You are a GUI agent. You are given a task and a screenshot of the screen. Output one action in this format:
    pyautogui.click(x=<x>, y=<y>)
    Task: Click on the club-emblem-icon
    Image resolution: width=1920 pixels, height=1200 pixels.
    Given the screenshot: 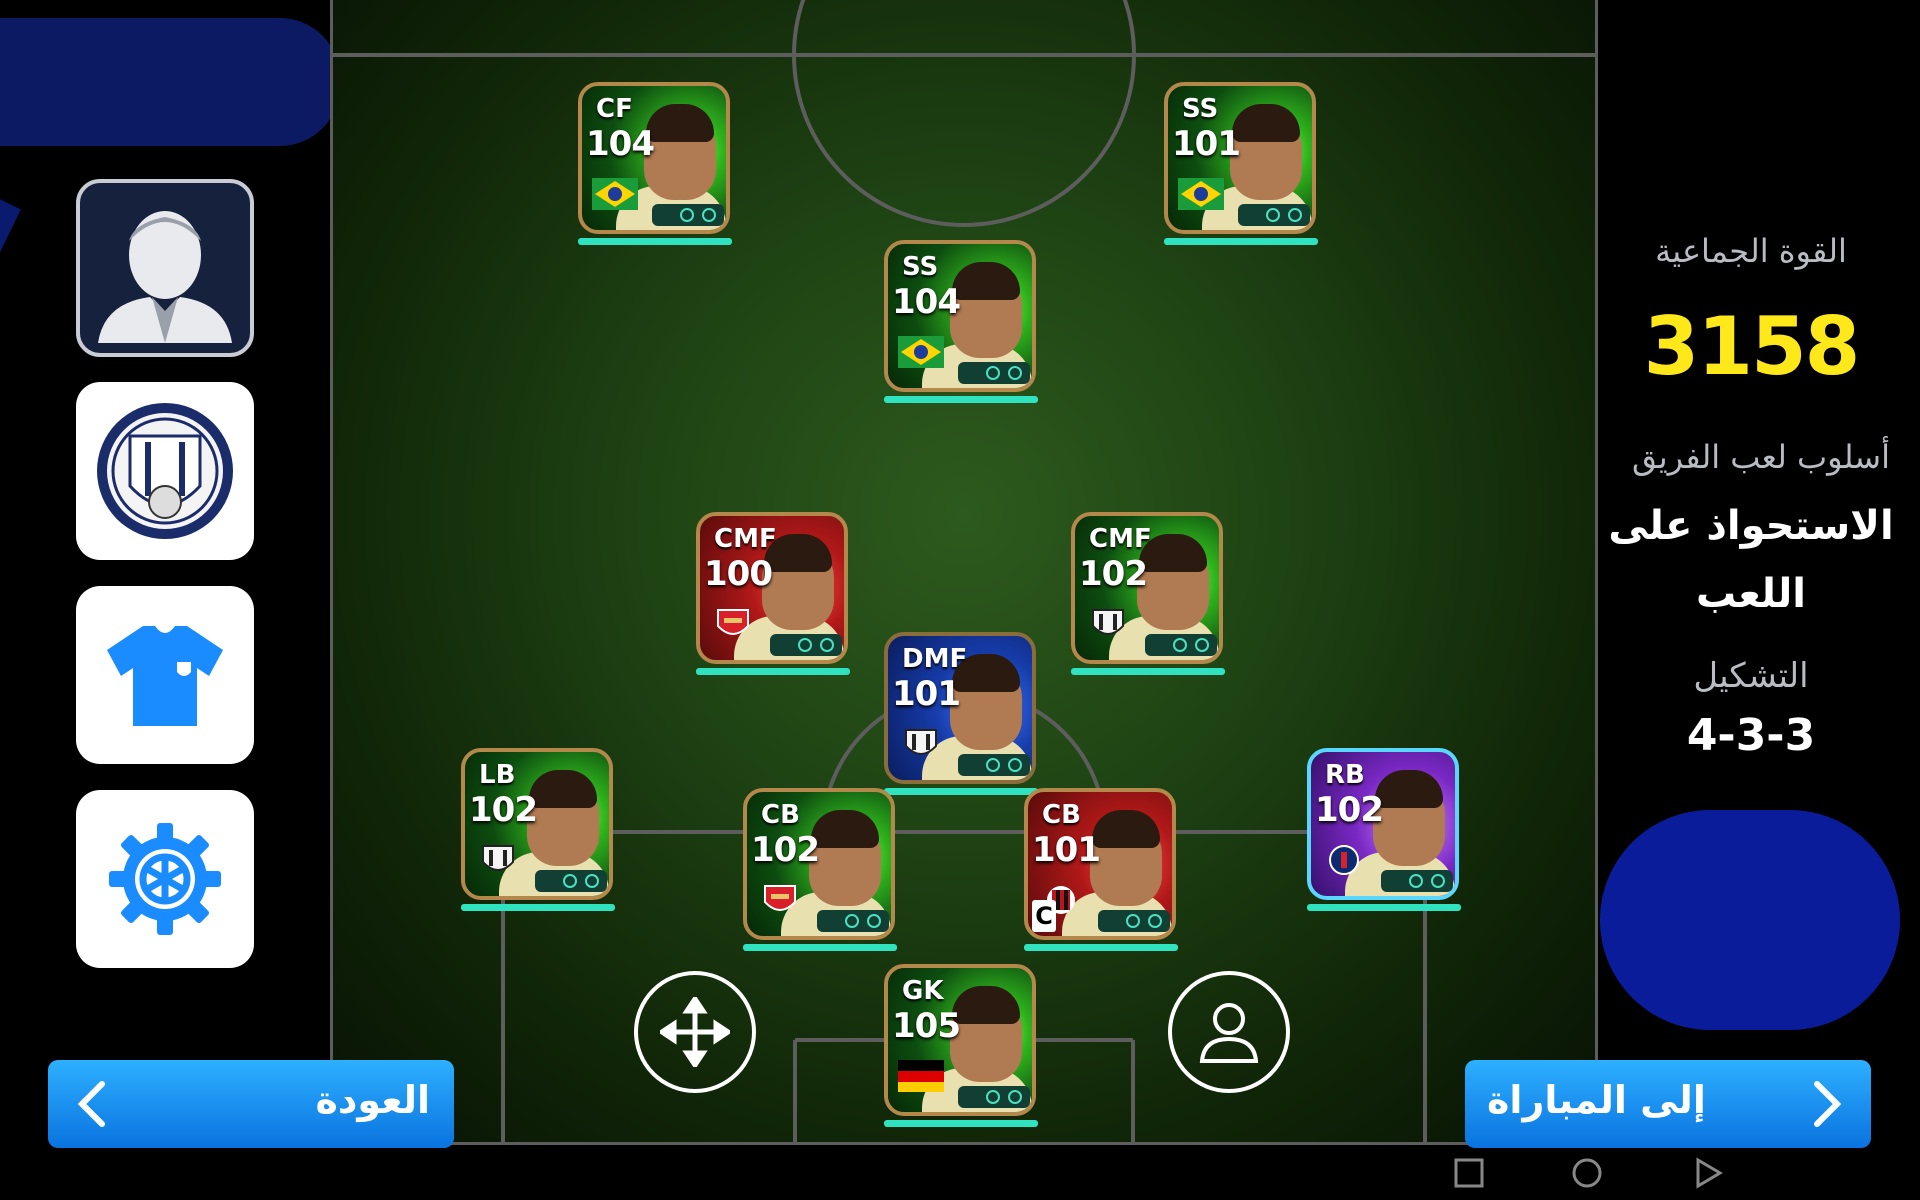 What is the action you would take?
    pyautogui.click(x=165, y=471)
    